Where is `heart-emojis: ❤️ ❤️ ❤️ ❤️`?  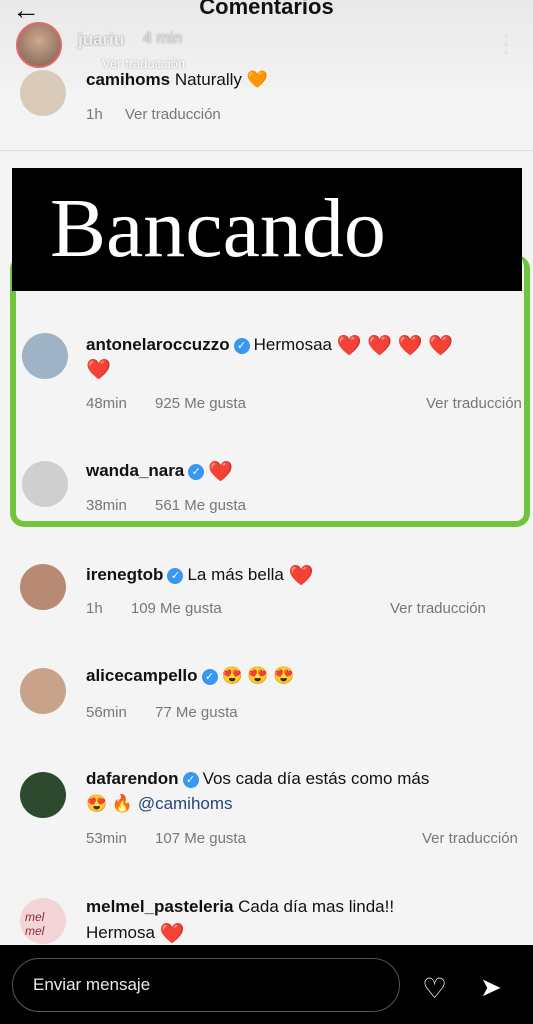 heart-emojis: ❤️ ❤️ ❤️ ❤️ is located at coordinates (395, 346).